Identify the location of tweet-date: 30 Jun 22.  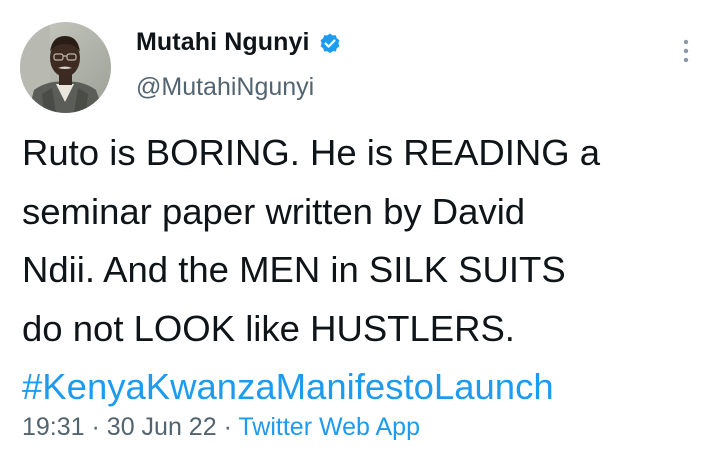
(162, 427).